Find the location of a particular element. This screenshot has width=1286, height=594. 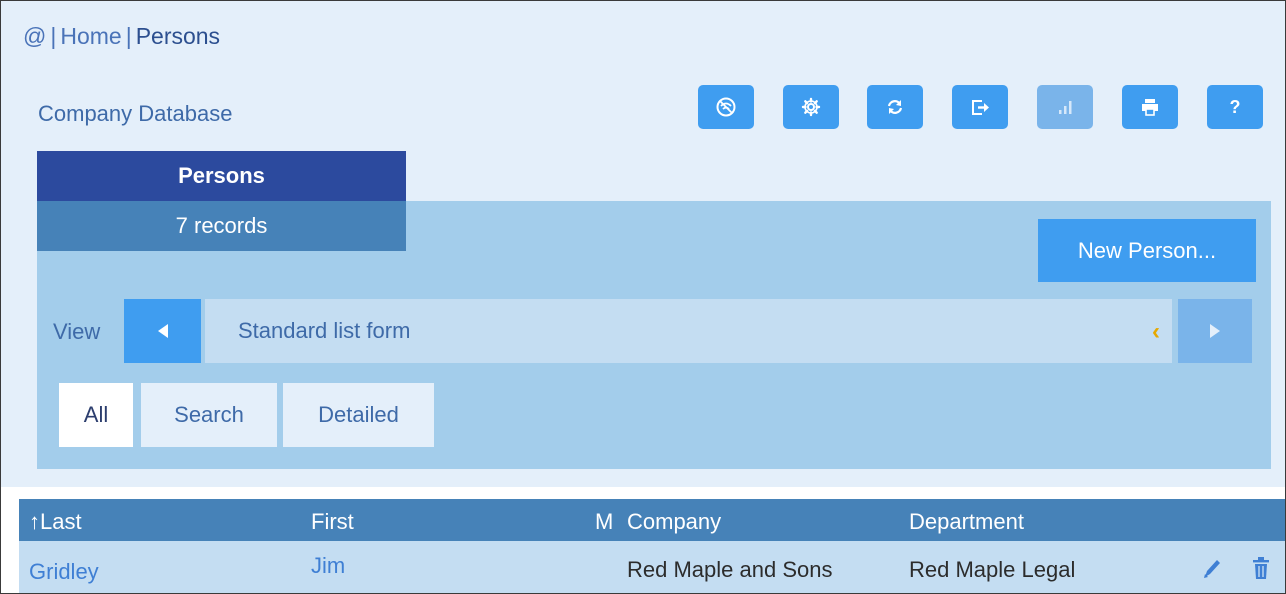

chevron-left-icon: ‹ is located at coordinates (1156, 331).